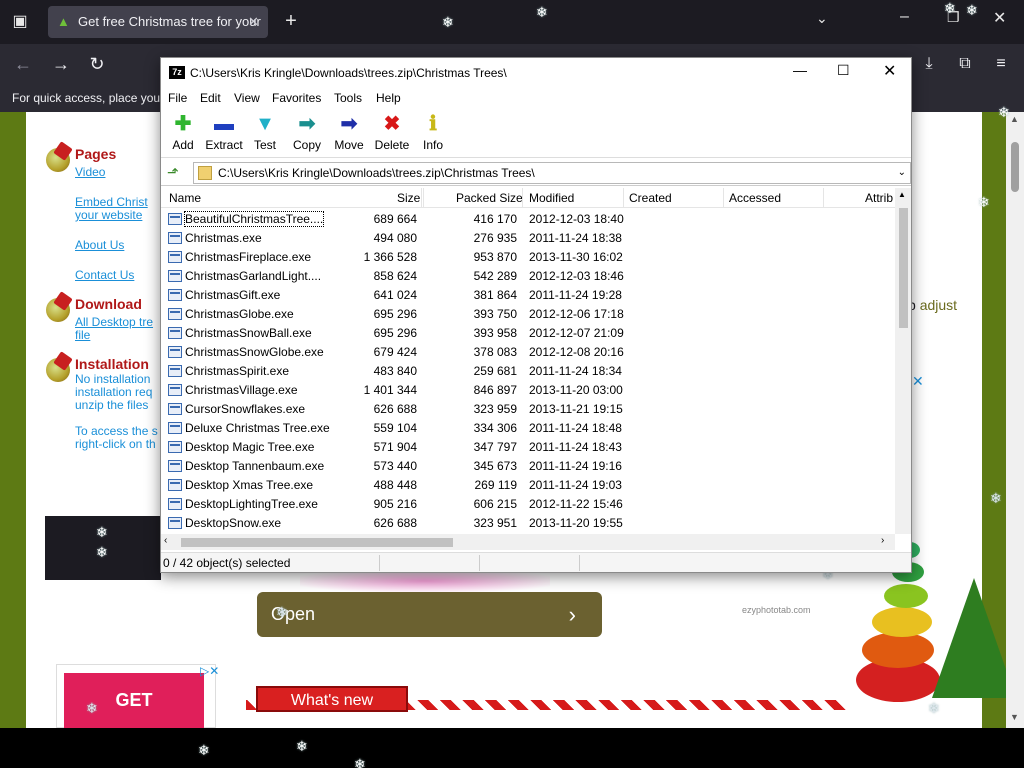 The height and width of the screenshot is (768, 1024). What do you see at coordinates (173, 172) in the screenshot?
I see `folder-up-icon: ⬏` at bounding box center [173, 172].